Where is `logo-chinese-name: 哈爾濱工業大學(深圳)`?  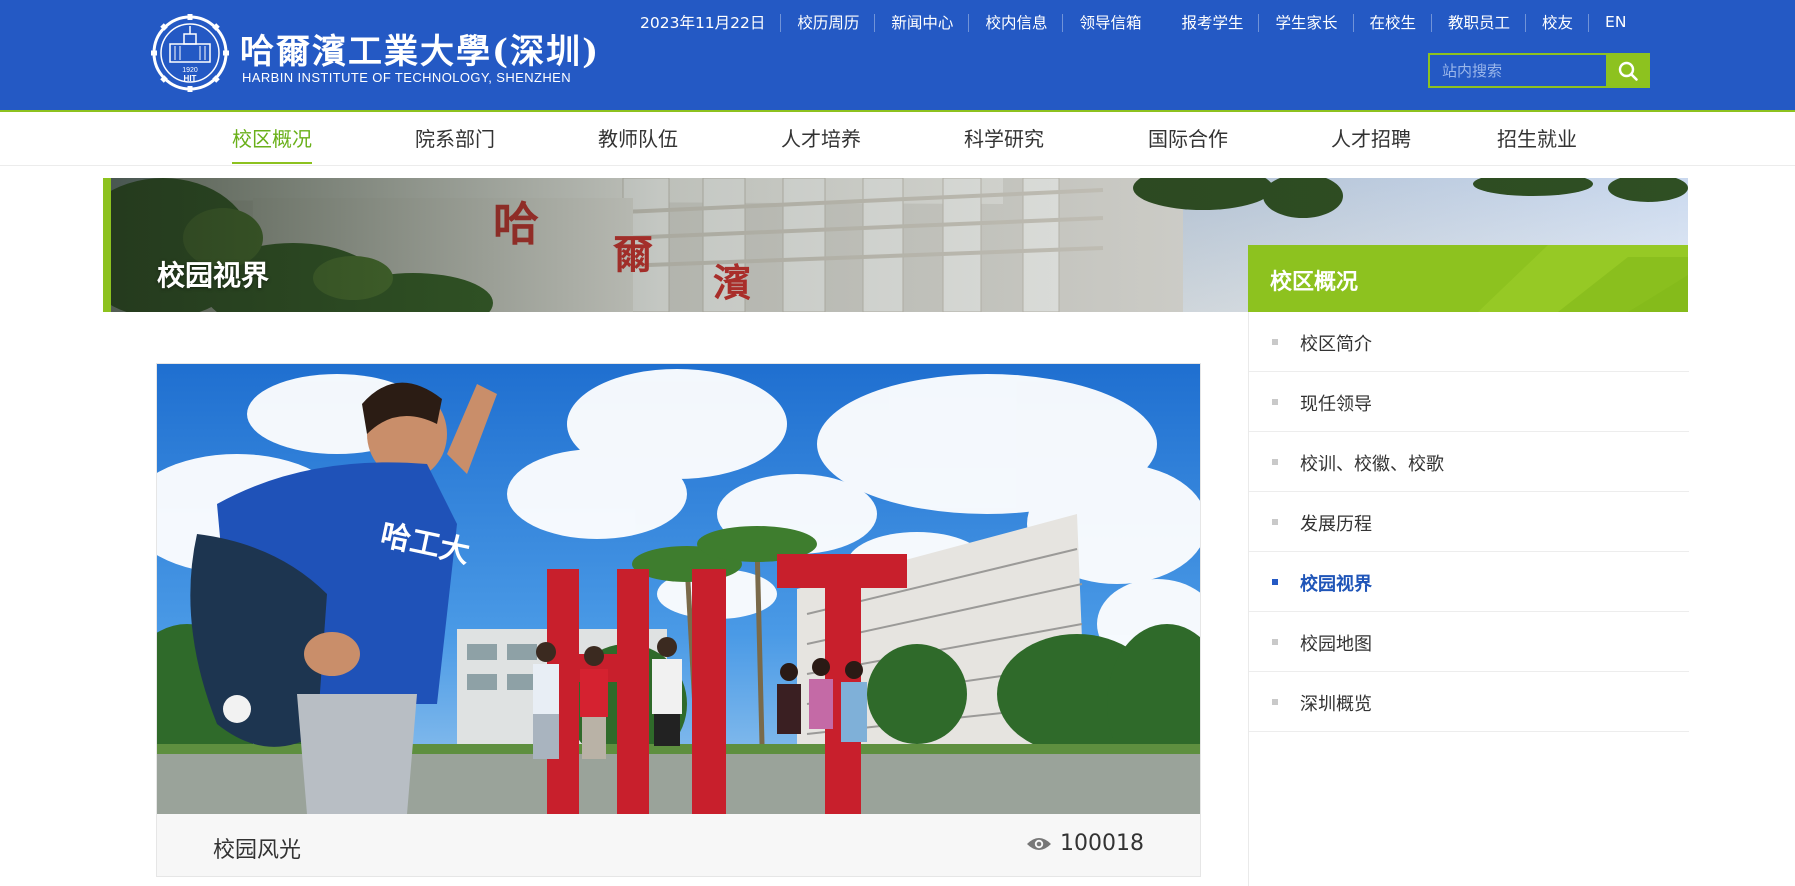 logo-chinese-name: 哈爾濱工業大學(深圳) is located at coordinates (420, 52).